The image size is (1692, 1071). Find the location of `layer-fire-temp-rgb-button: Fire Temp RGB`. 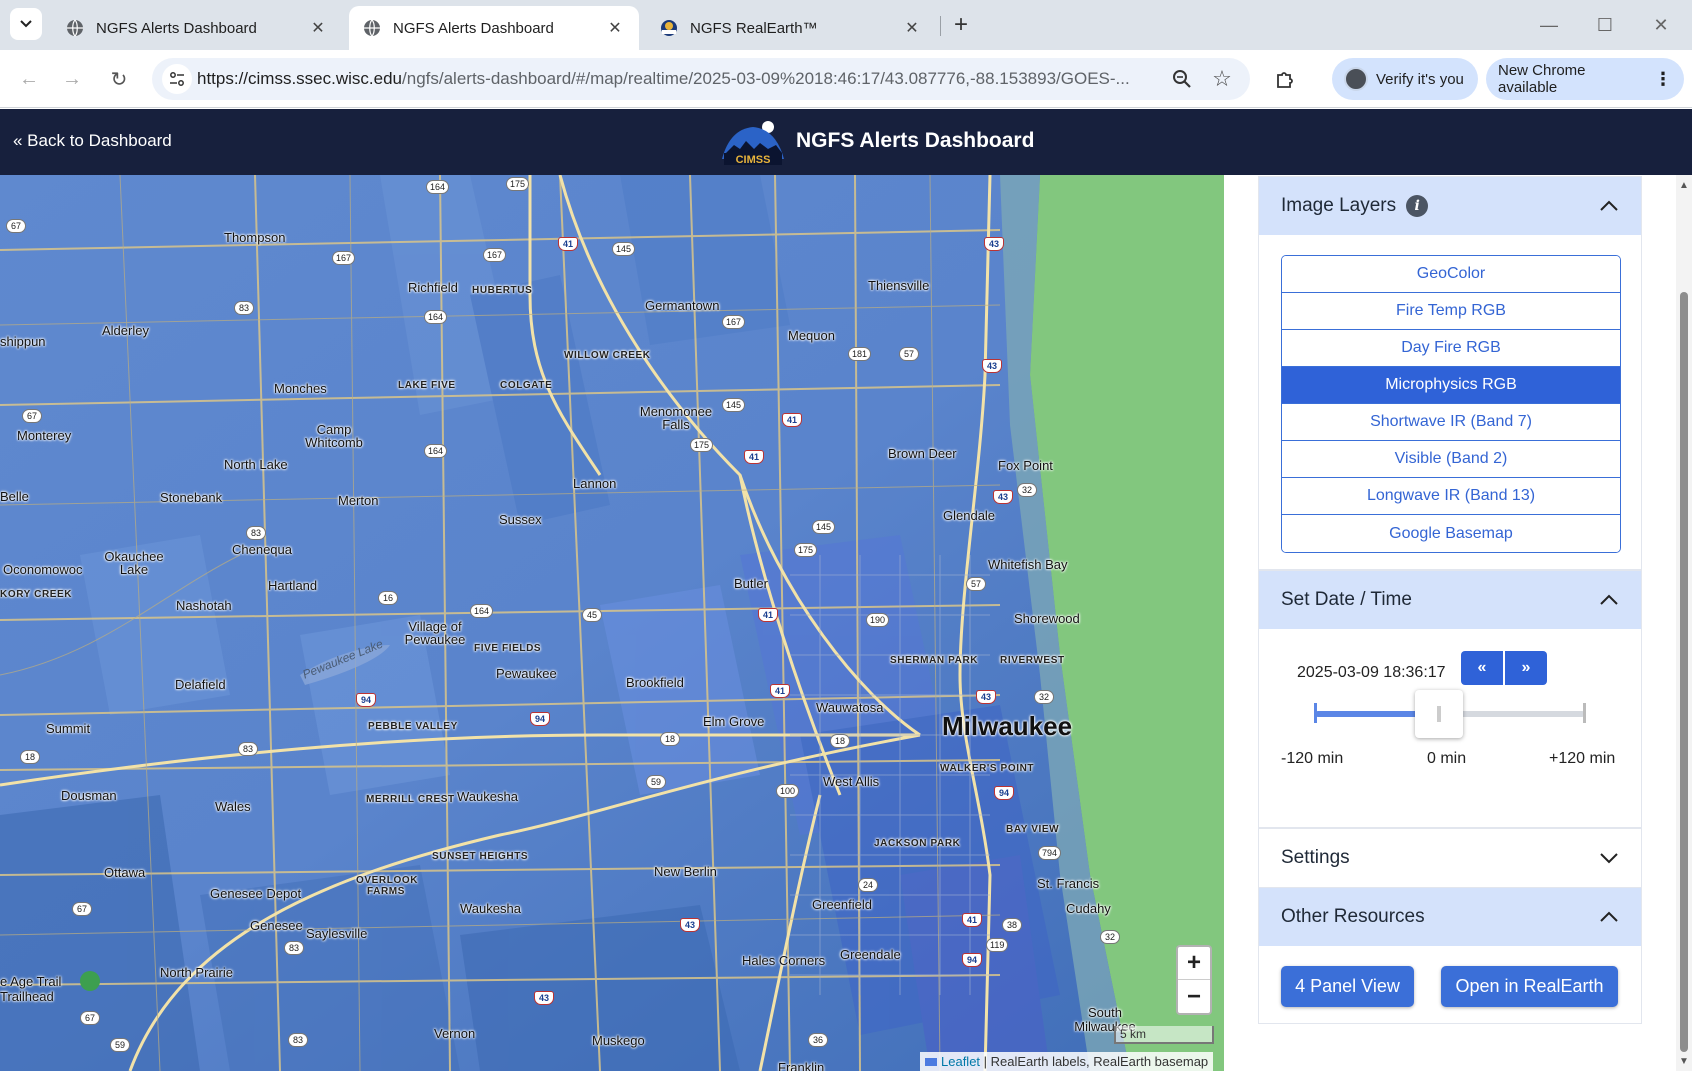

layer-fire-temp-rgb-button: Fire Temp RGB is located at coordinates (1451, 311).